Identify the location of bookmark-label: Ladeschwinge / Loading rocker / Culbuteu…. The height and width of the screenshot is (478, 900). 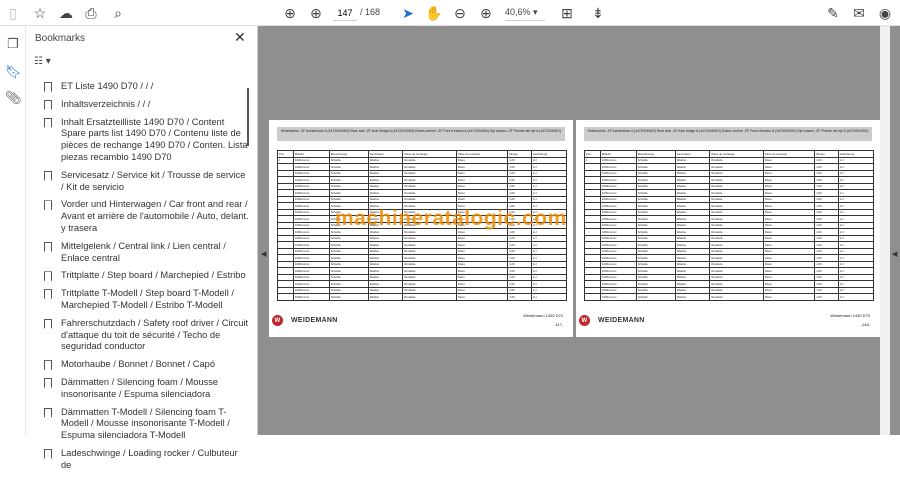
(149, 458).